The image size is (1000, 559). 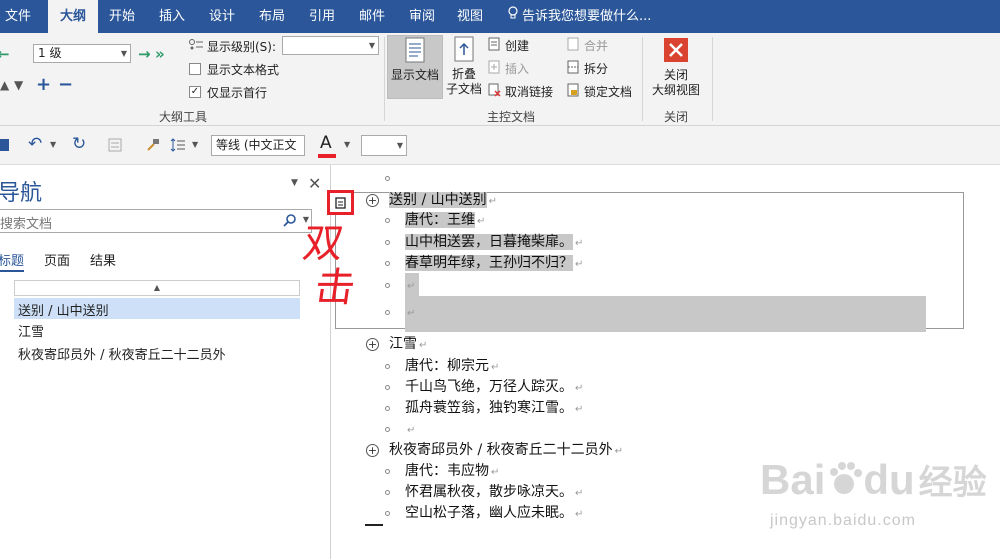 What do you see at coordinates (843, 520) in the screenshot?
I see `watermark-url: jingyan.baidu.com` at bounding box center [843, 520].